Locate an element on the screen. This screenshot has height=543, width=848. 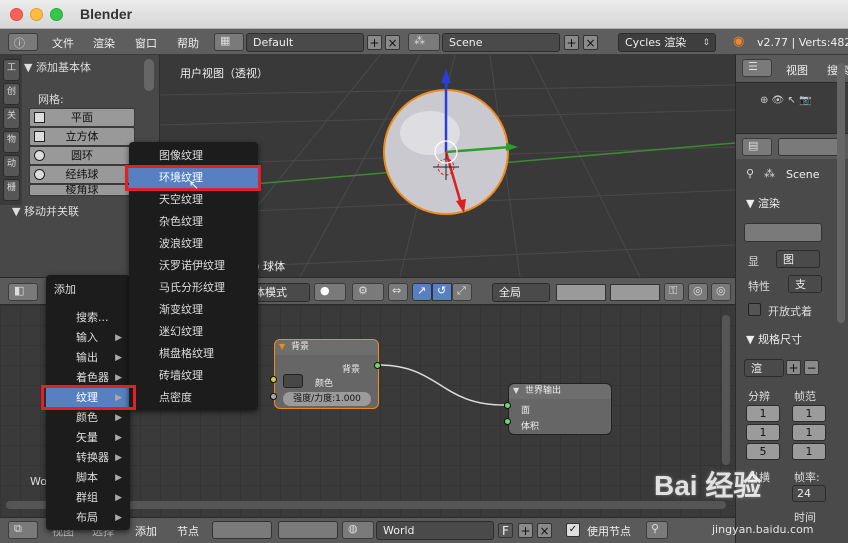
menu-render: 渲染 is located at coordinates (104, 43).